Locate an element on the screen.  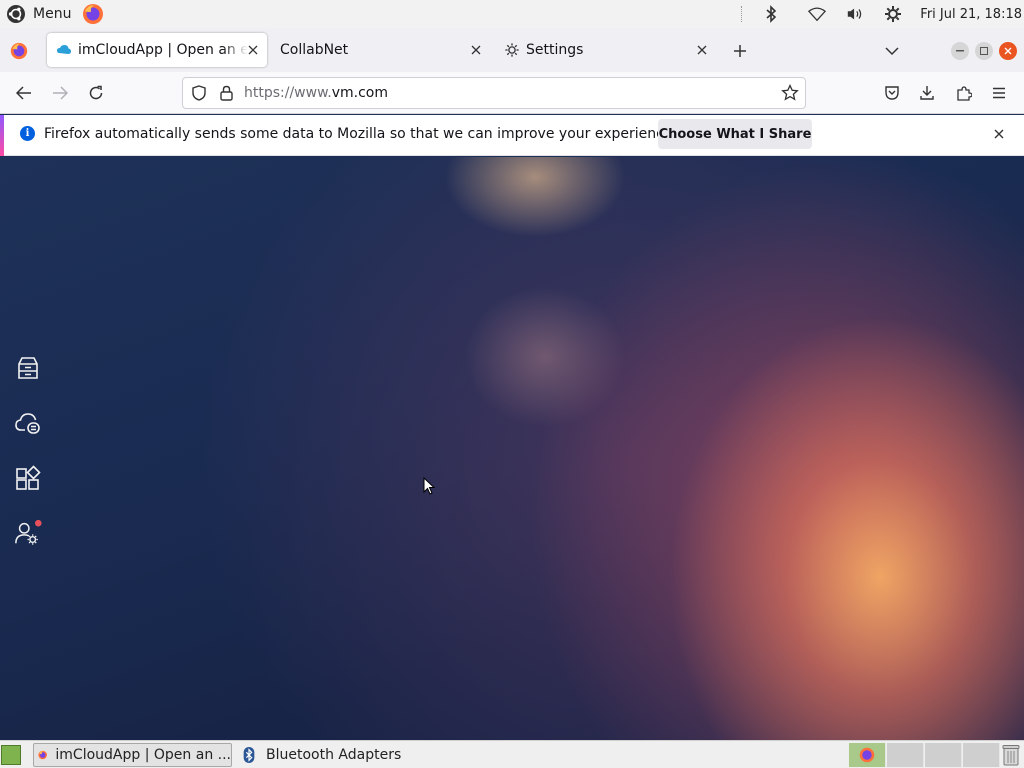
clock: Fri Jul 21, 18:18 is located at coordinates (971, 14).